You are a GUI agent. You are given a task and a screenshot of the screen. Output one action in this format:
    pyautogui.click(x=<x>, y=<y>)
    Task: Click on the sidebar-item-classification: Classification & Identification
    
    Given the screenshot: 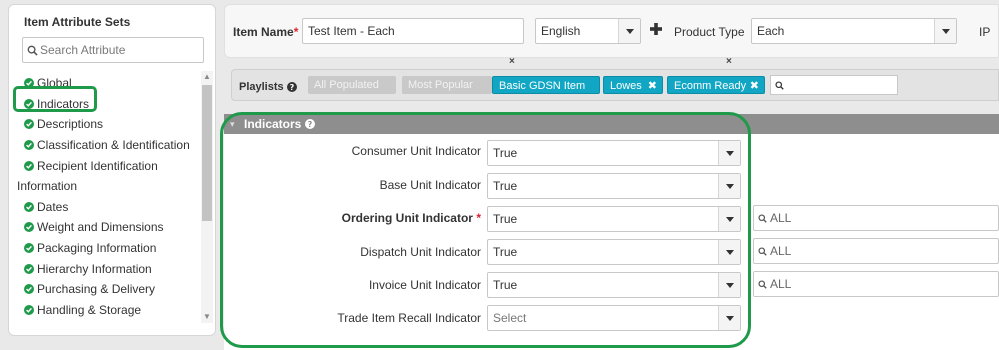 What is the action you would take?
    pyautogui.click(x=112, y=145)
    